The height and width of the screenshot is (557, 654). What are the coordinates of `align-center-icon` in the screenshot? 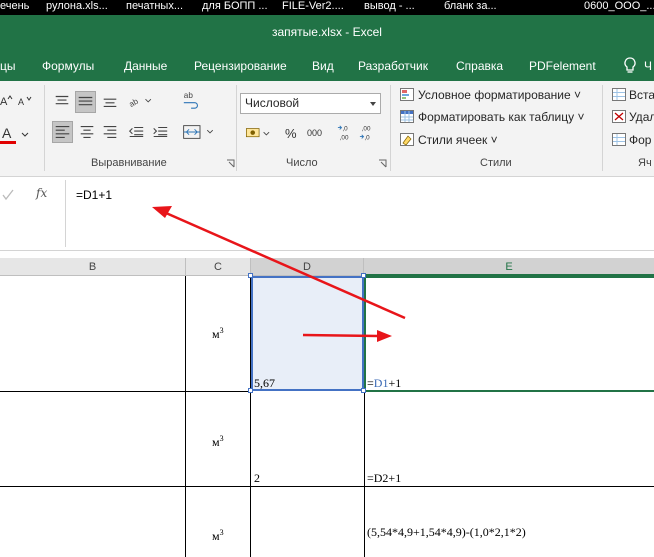 It's located at (87, 132).